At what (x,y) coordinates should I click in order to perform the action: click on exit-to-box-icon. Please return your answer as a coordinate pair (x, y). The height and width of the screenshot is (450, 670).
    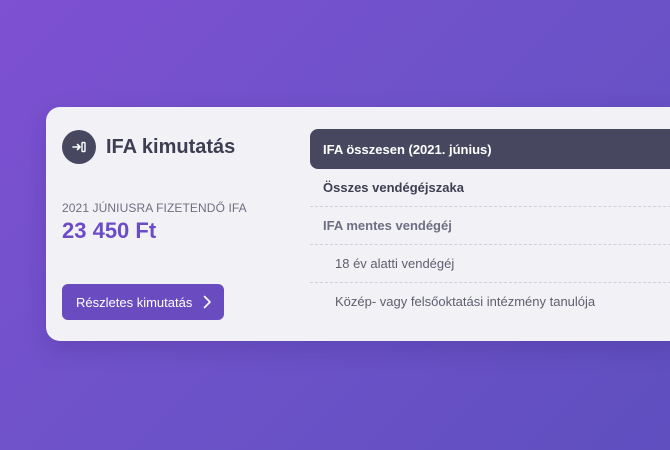
    Looking at the image, I should click on (79, 147).